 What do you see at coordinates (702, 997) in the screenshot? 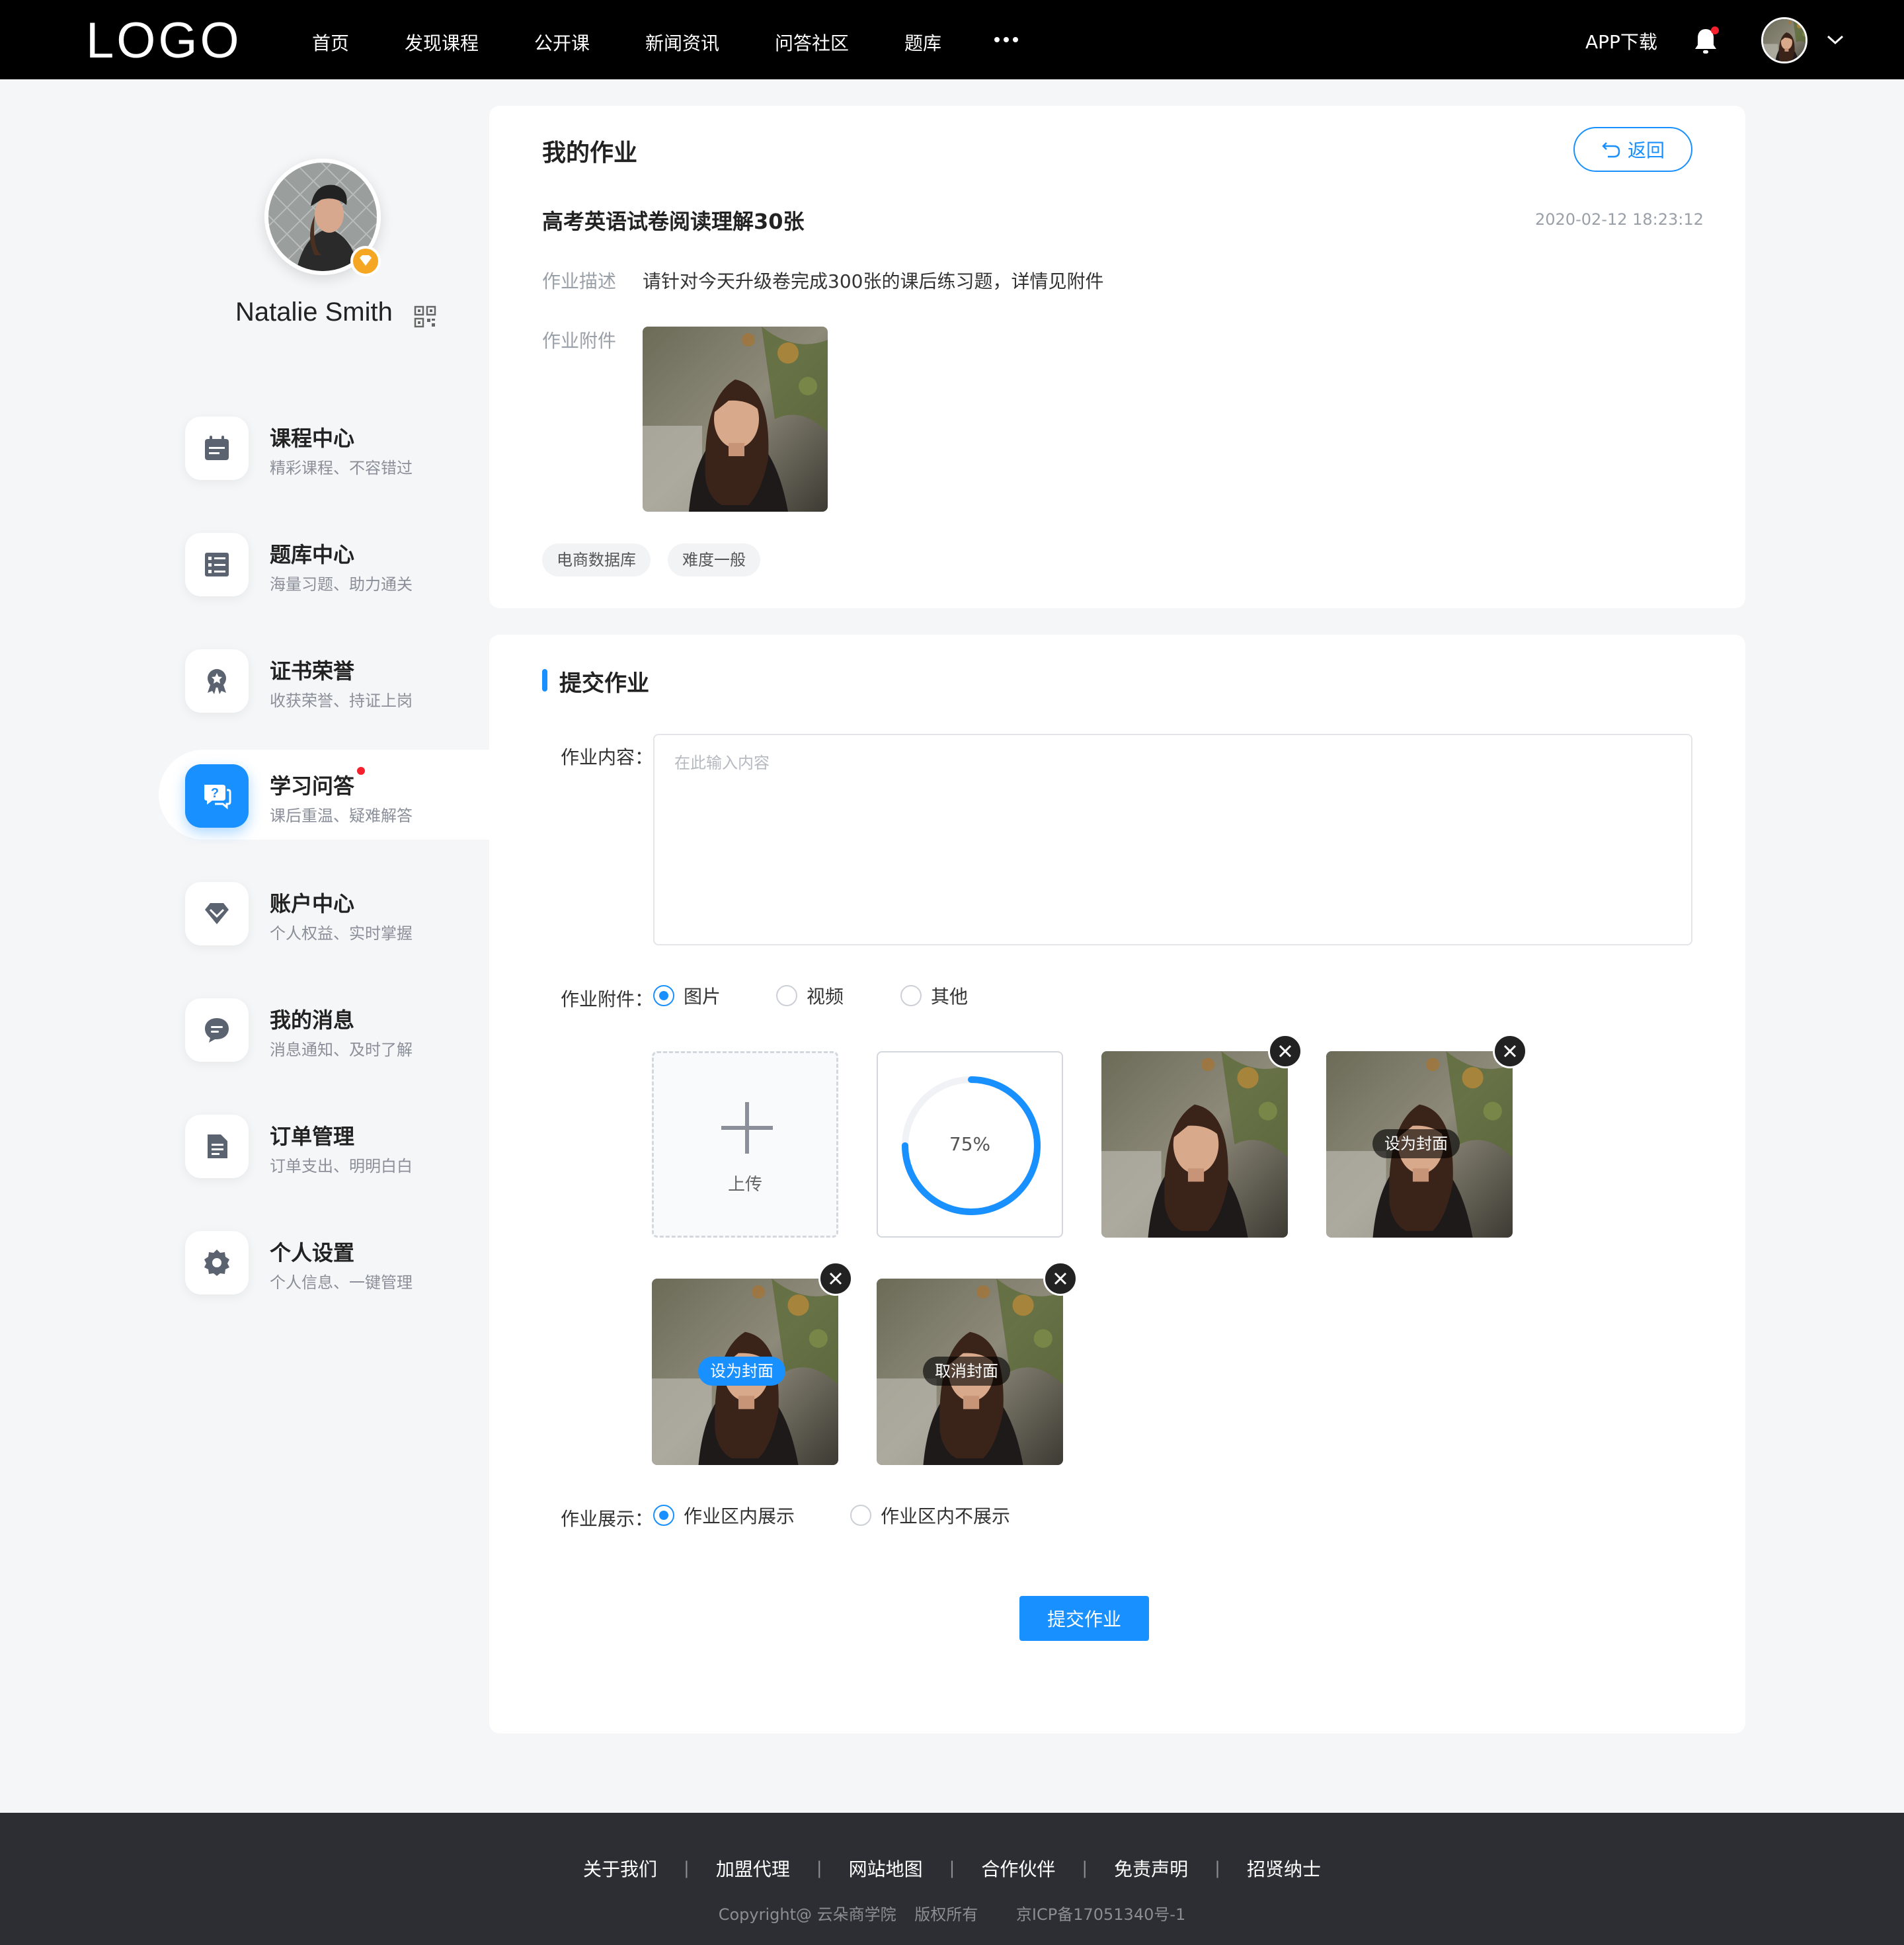
I see `radio-label: 图片` at bounding box center [702, 997].